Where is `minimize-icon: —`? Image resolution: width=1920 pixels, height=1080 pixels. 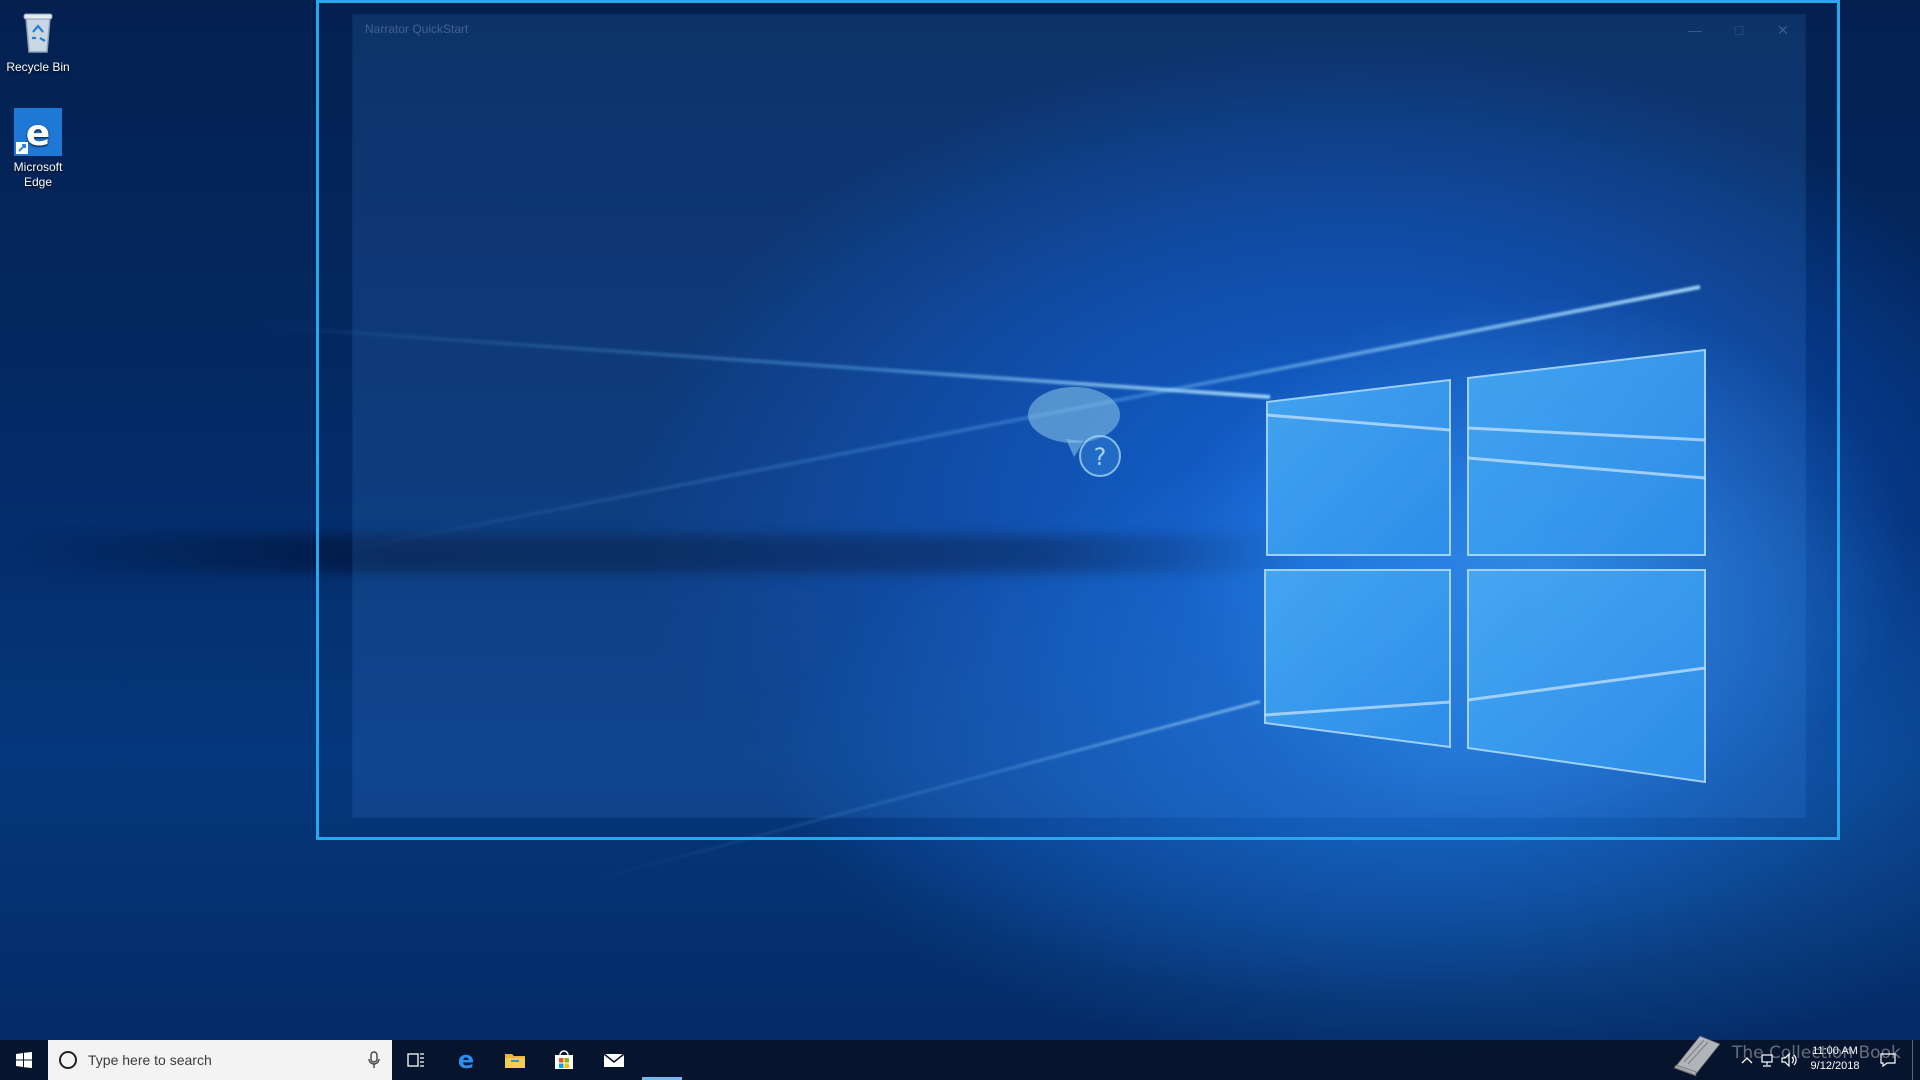
minimize-icon: — is located at coordinates (1695, 30).